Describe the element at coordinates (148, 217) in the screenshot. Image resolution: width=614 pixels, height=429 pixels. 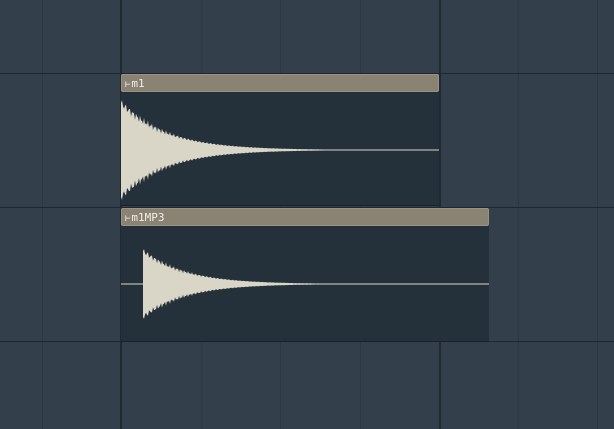
I see `clip-name: m1MP3` at that location.